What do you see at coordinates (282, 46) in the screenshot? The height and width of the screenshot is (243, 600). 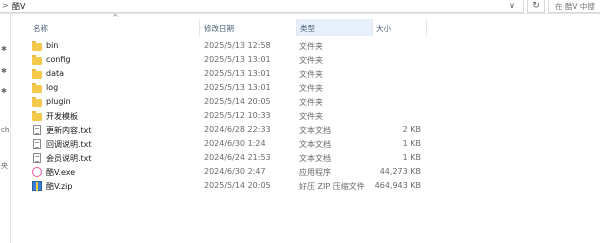 I see `file-list-row: bin 2025/5/13 12:58 文件夹` at bounding box center [282, 46].